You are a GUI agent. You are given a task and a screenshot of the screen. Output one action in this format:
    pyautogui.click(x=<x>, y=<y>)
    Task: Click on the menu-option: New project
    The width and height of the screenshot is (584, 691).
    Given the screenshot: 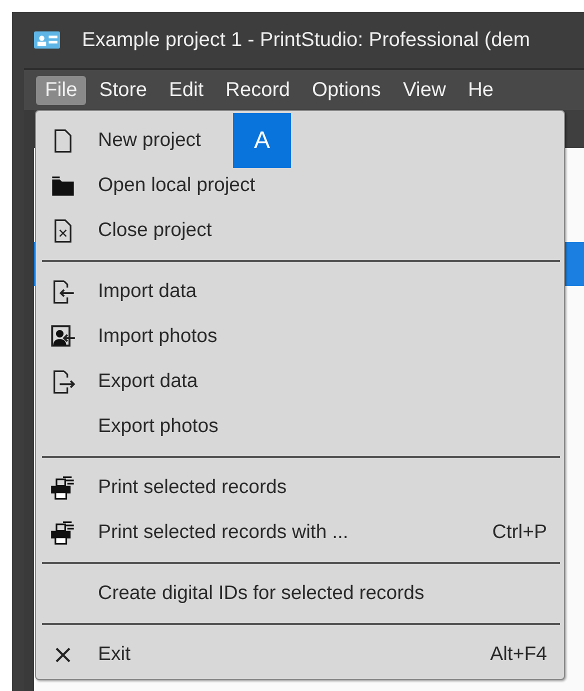 What is the action you would take?
    pyautogui.click(x=149, y=140)
    